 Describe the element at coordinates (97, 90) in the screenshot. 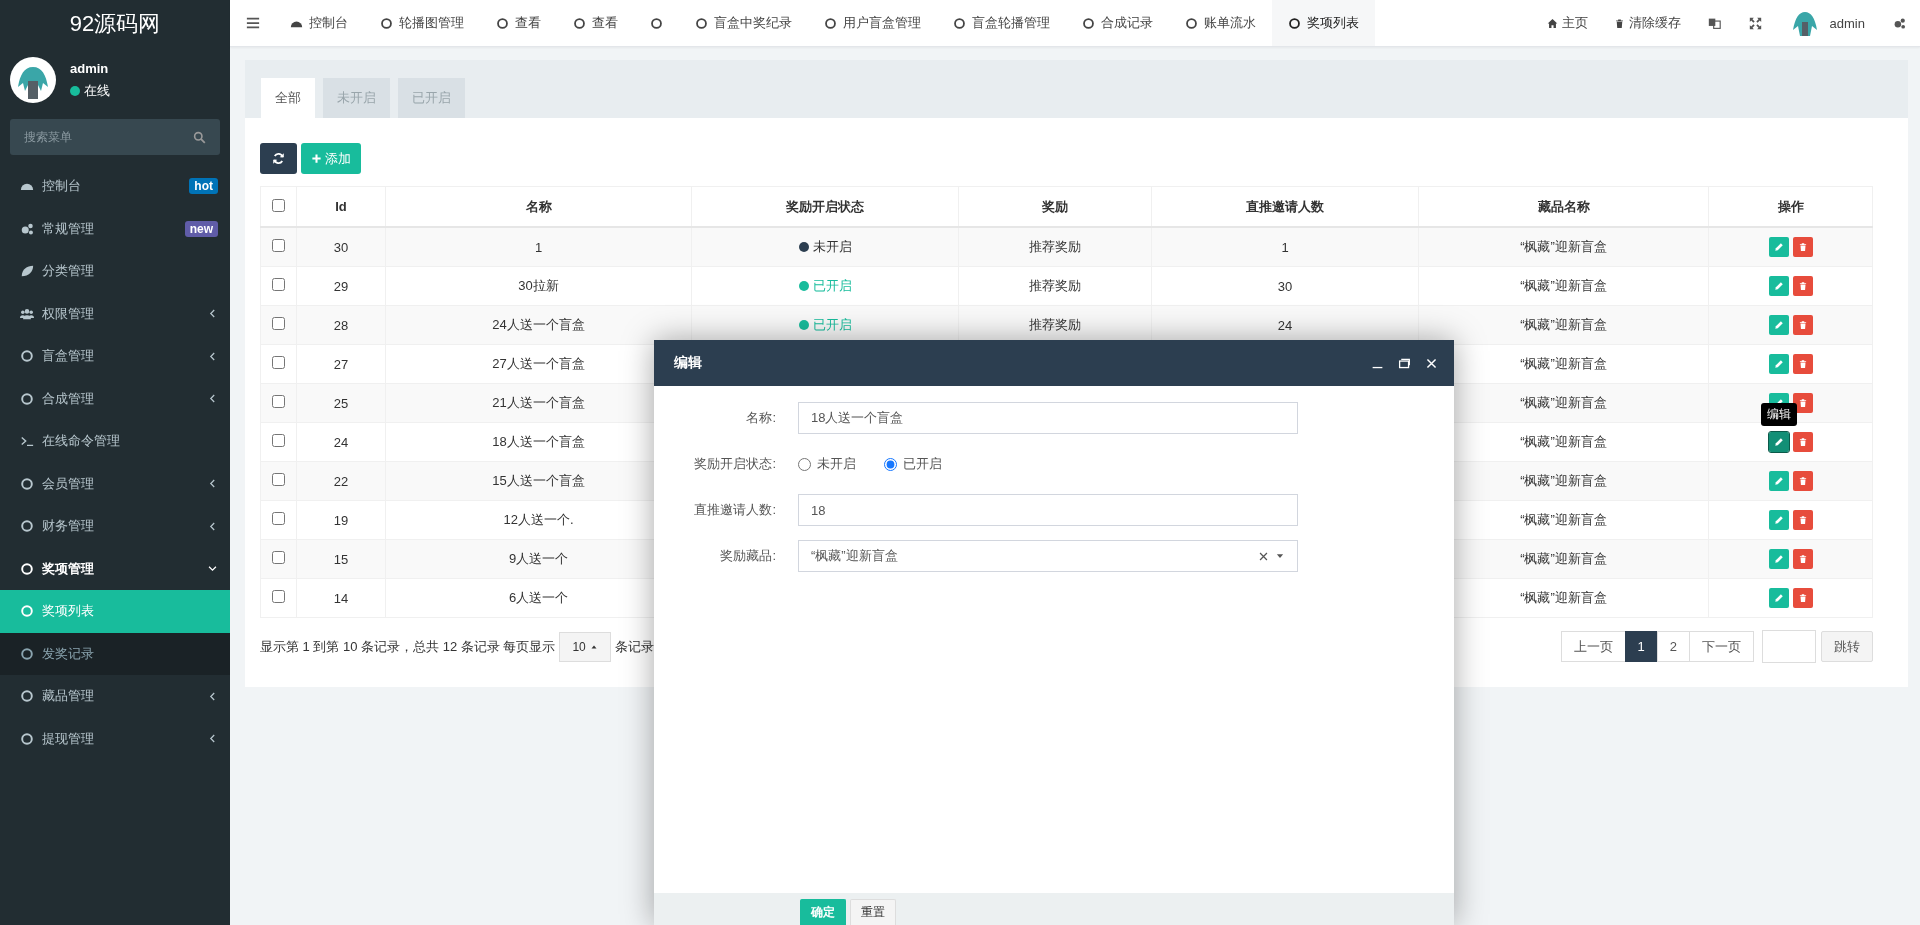

I see `user-status: 在线` at that location.